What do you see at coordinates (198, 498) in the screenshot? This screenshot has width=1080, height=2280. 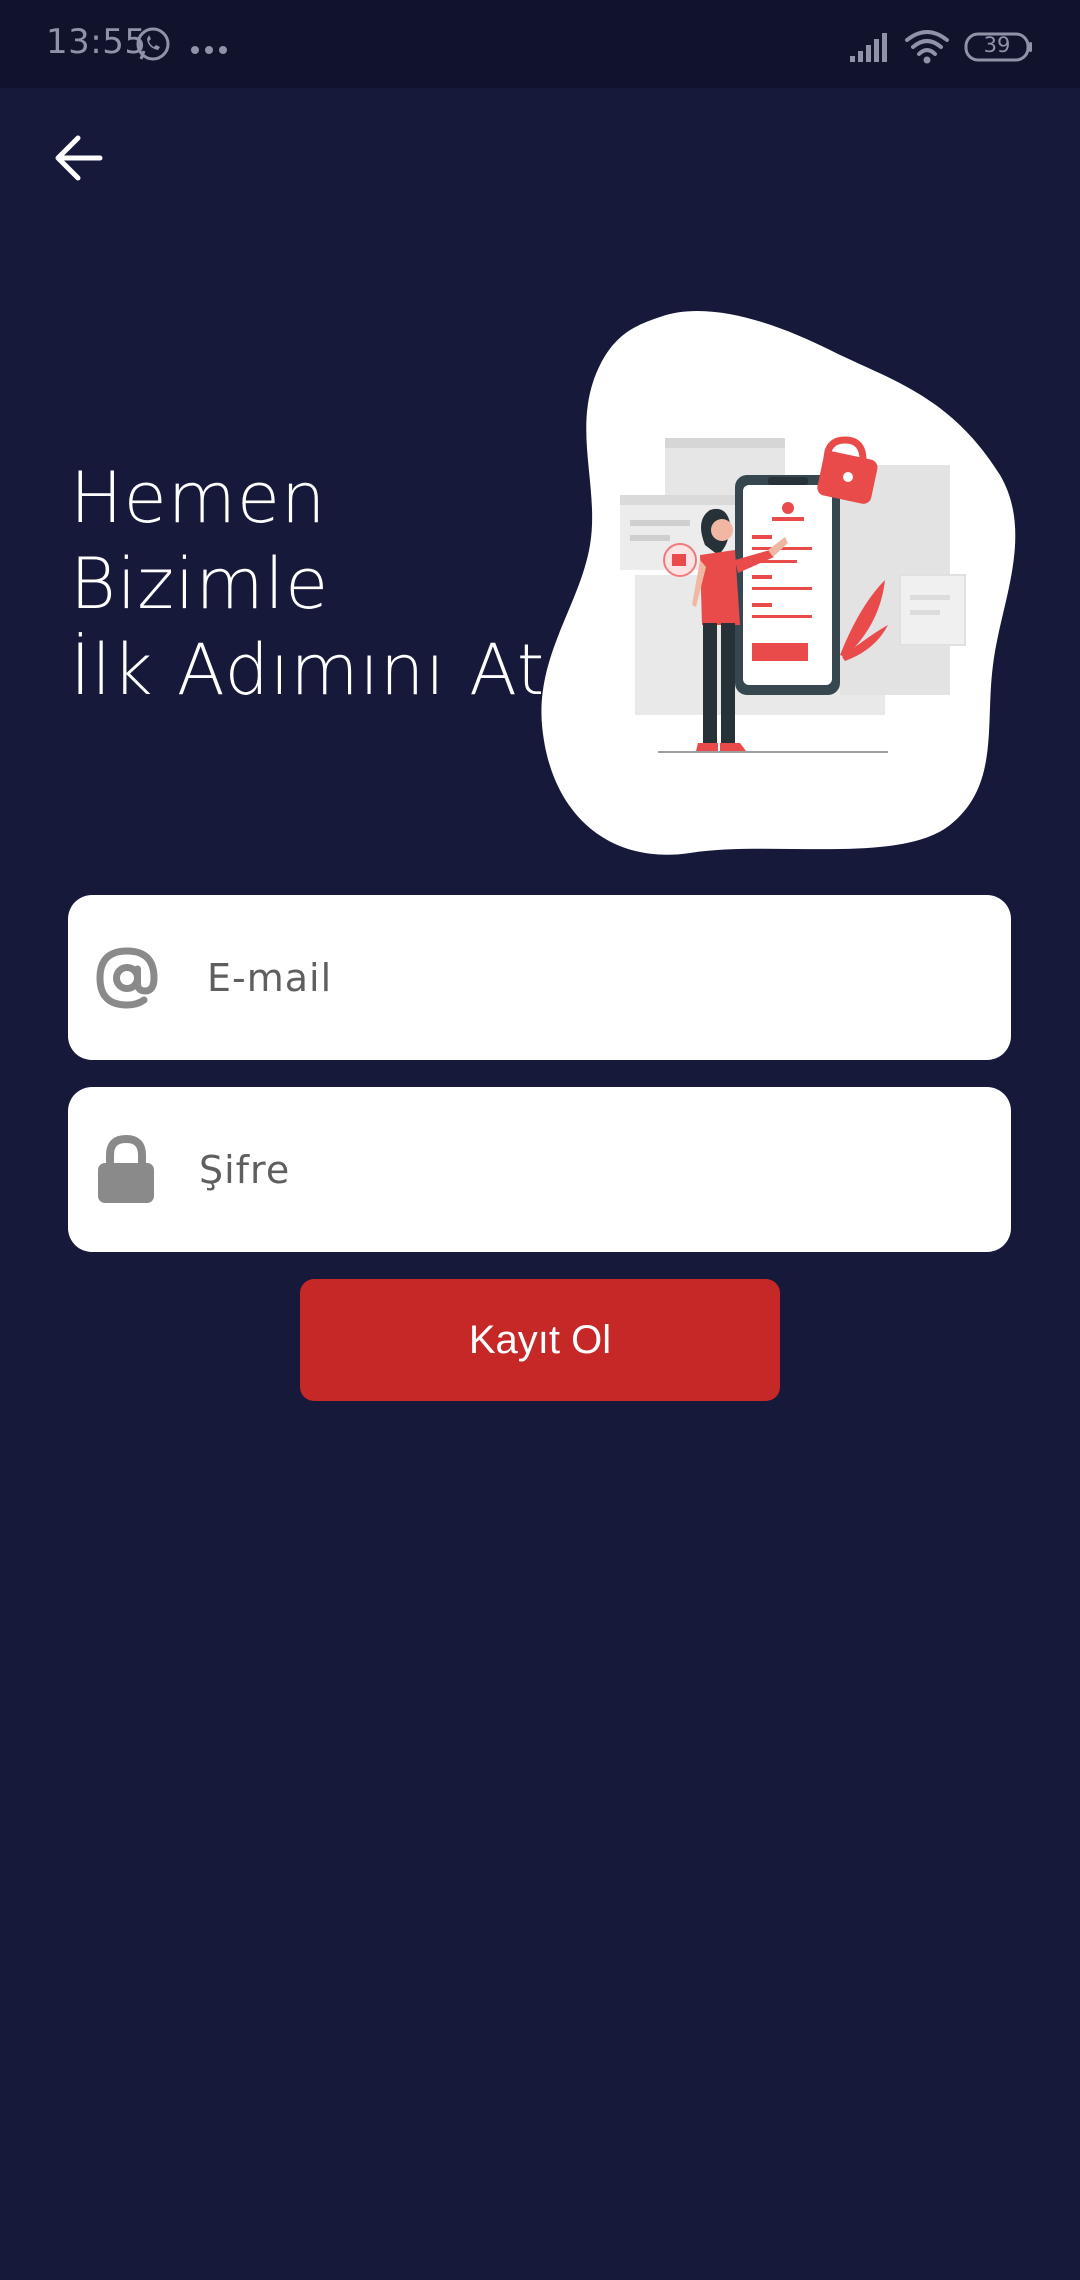 I see `headline-line-1: Hemen` at bounding box center [198, 498].